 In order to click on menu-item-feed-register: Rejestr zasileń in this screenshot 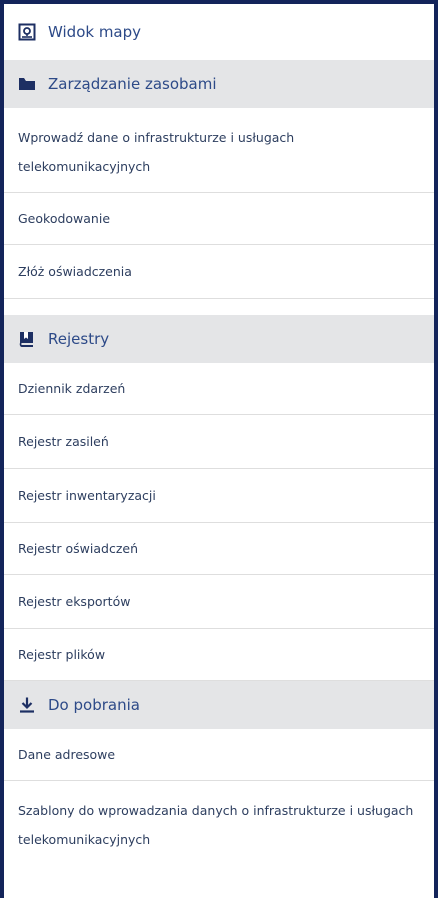, I will do `click(219, 442)`.